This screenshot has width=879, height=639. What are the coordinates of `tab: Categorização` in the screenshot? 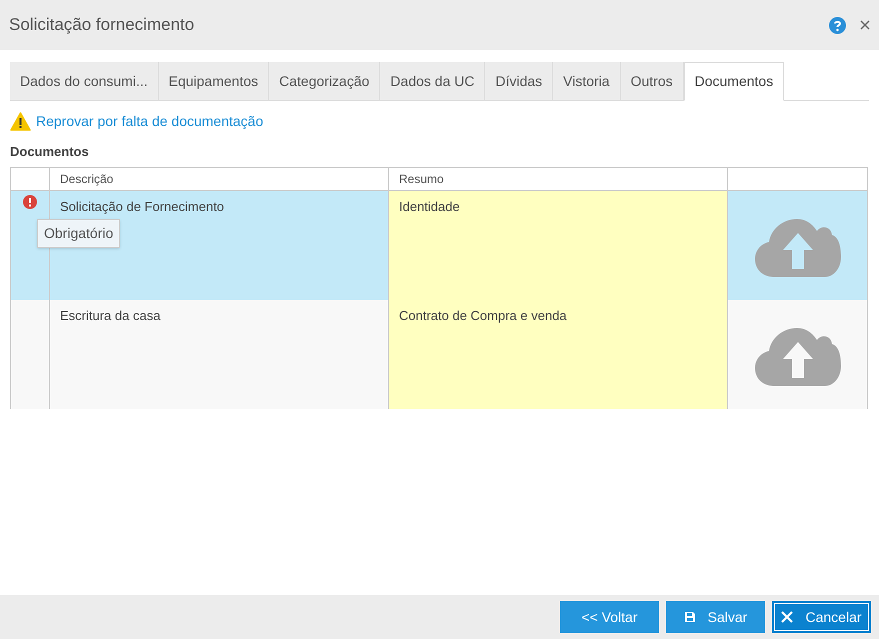 It's located at (324, 81).